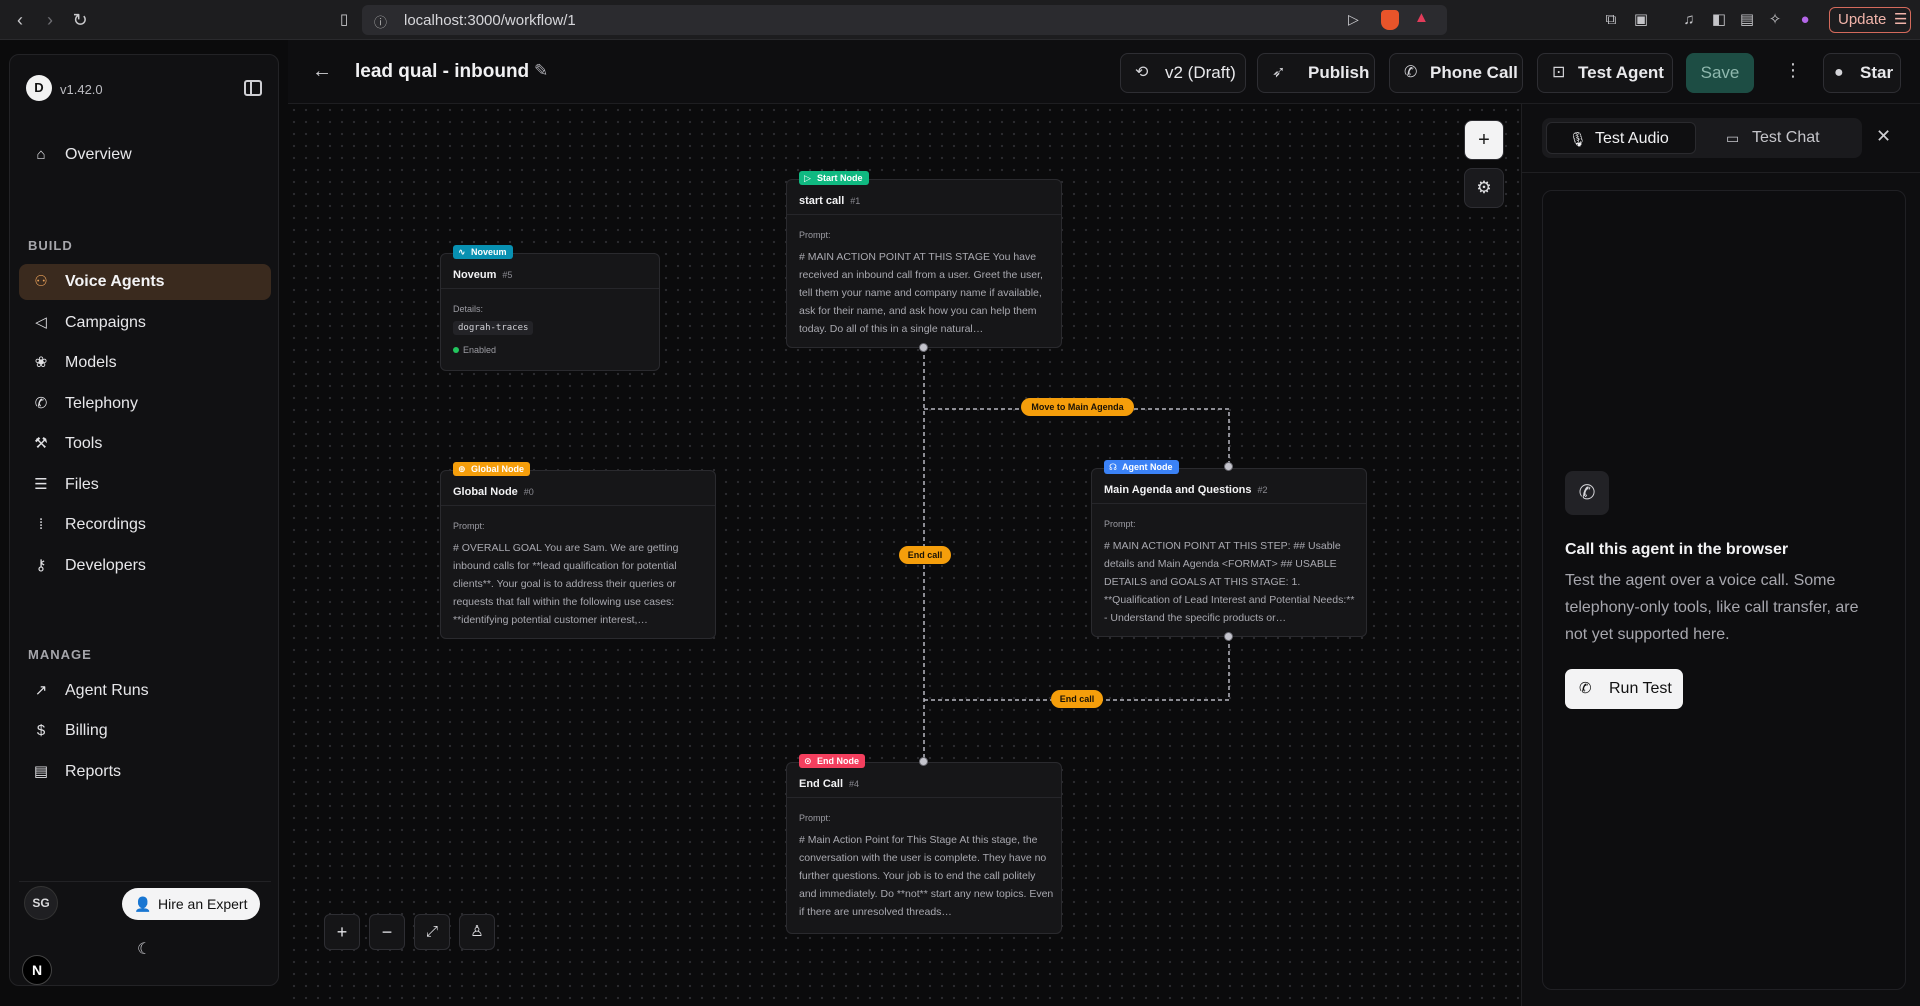 Image resolution: width=1920 pixels, height=1006 pixels. I want to click on sidebar-item-label: Reports, so click(93, 771).